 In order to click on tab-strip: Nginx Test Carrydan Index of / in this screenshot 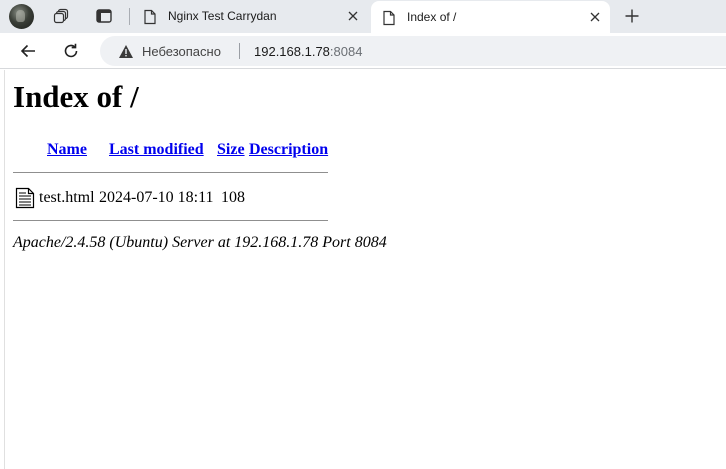, I will do `click(363, 17)`.